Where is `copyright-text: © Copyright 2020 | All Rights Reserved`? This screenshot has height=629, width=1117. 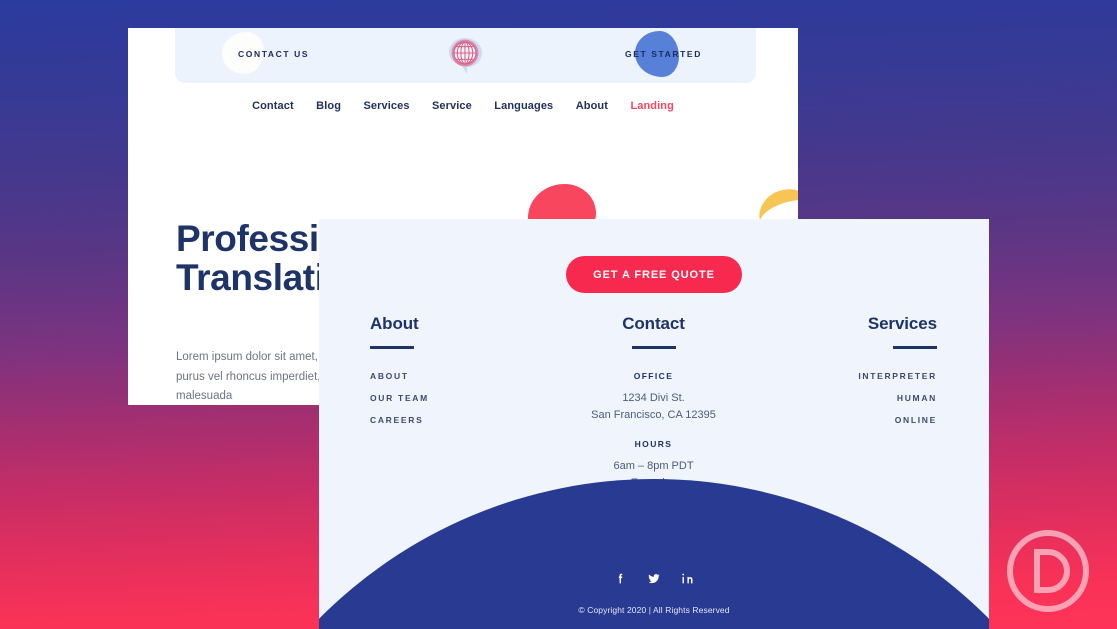 copyright-text: © Copyright 2020 | All Rights Reserved is located at coordinates (654, 610).